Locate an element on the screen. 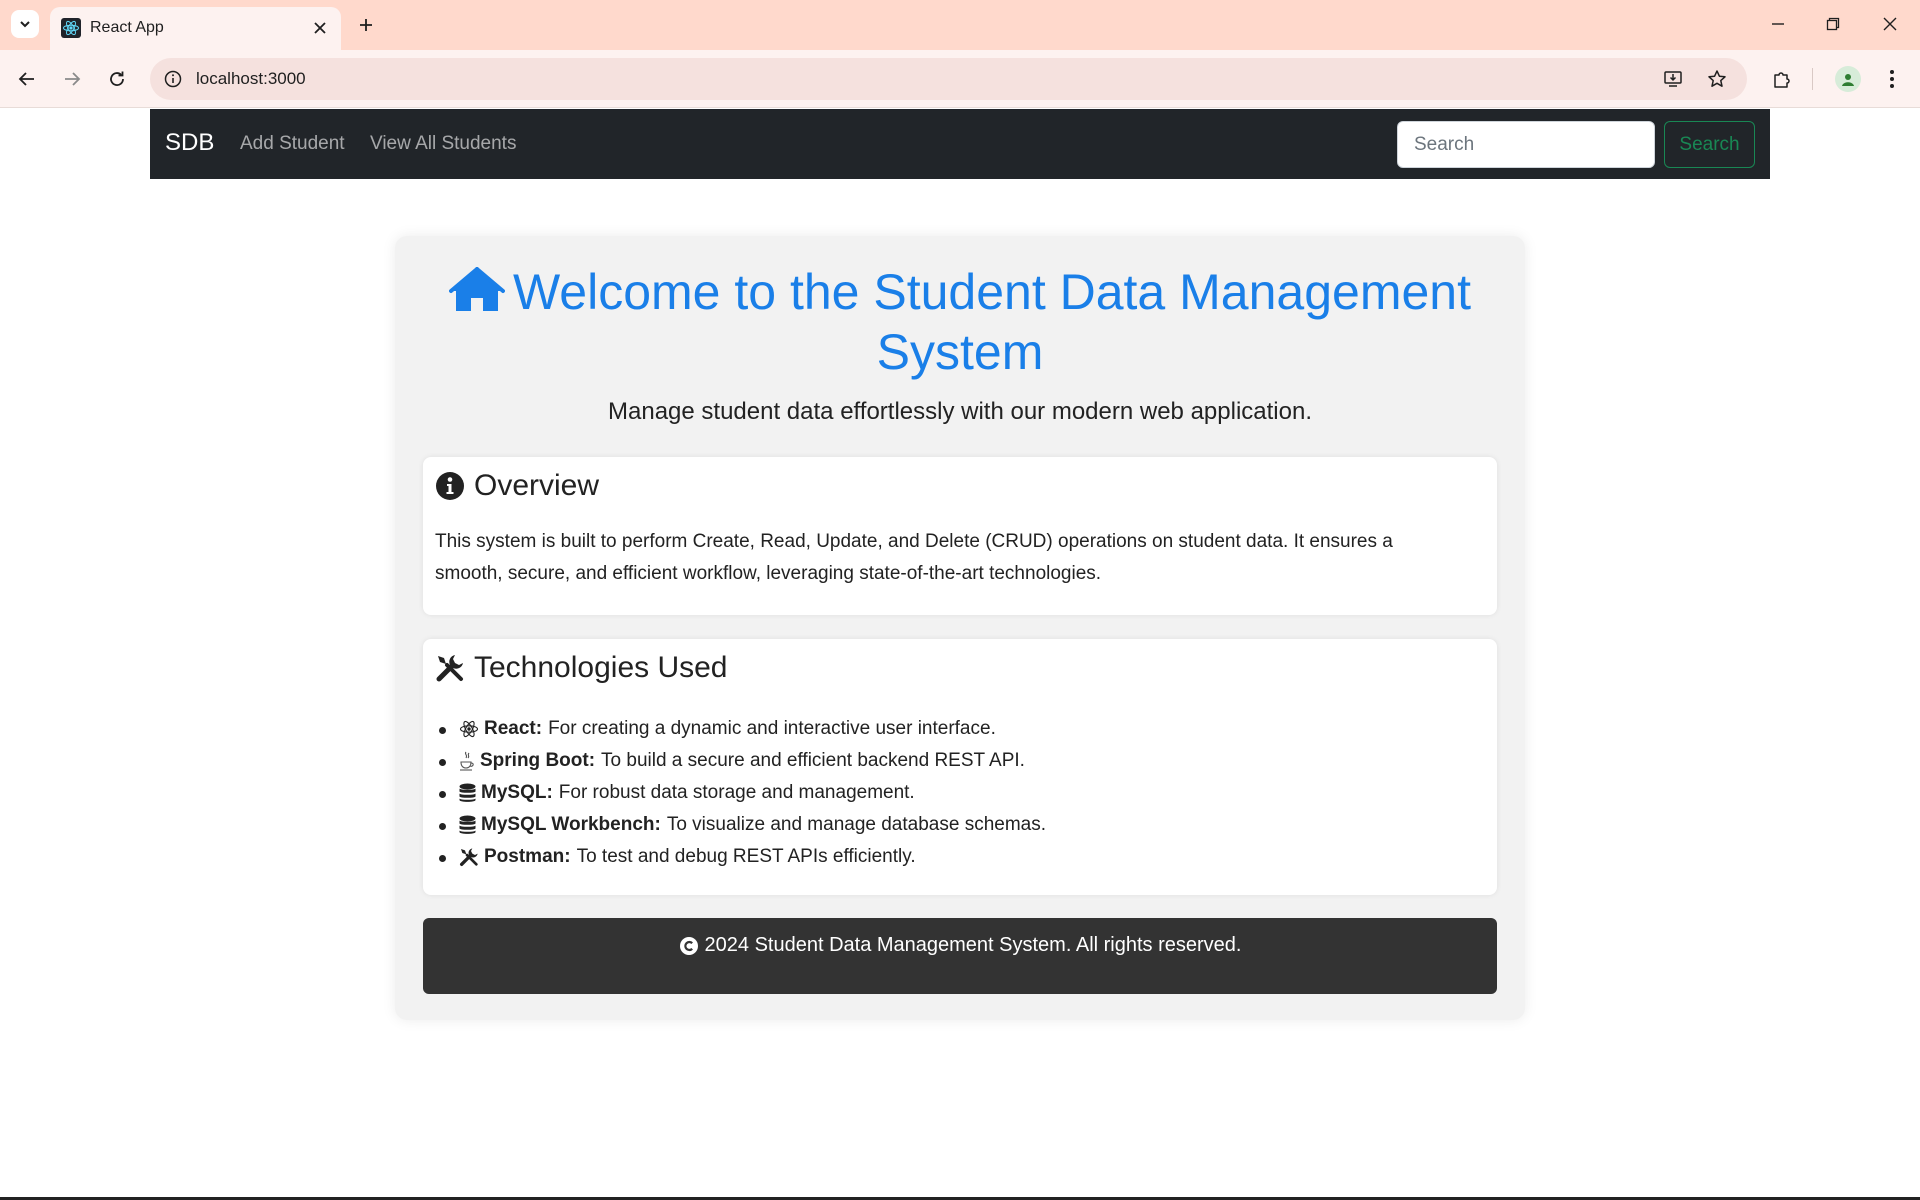 This screenshot has height=1200, width=1920. tech-name: Postman: is located at coordinates (527, 856).